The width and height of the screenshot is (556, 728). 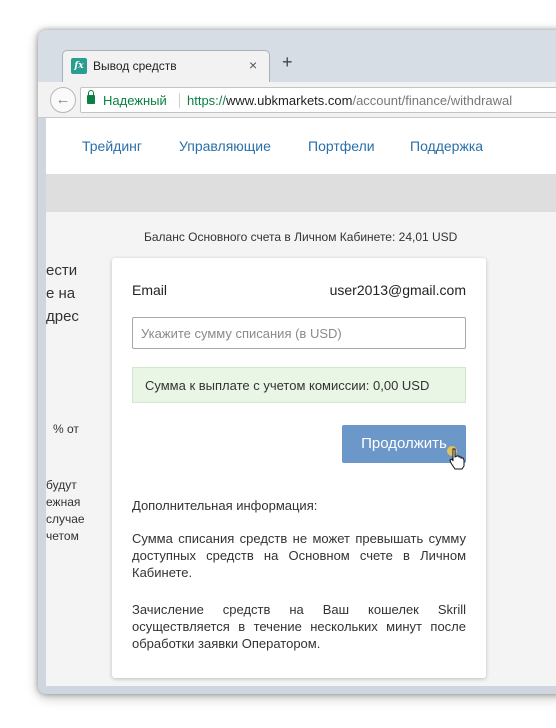 What do you see at coordinates (446, 146) in the screenshot?
I see `nav-item-support: Поддержка` at bounding box center [446, 146].